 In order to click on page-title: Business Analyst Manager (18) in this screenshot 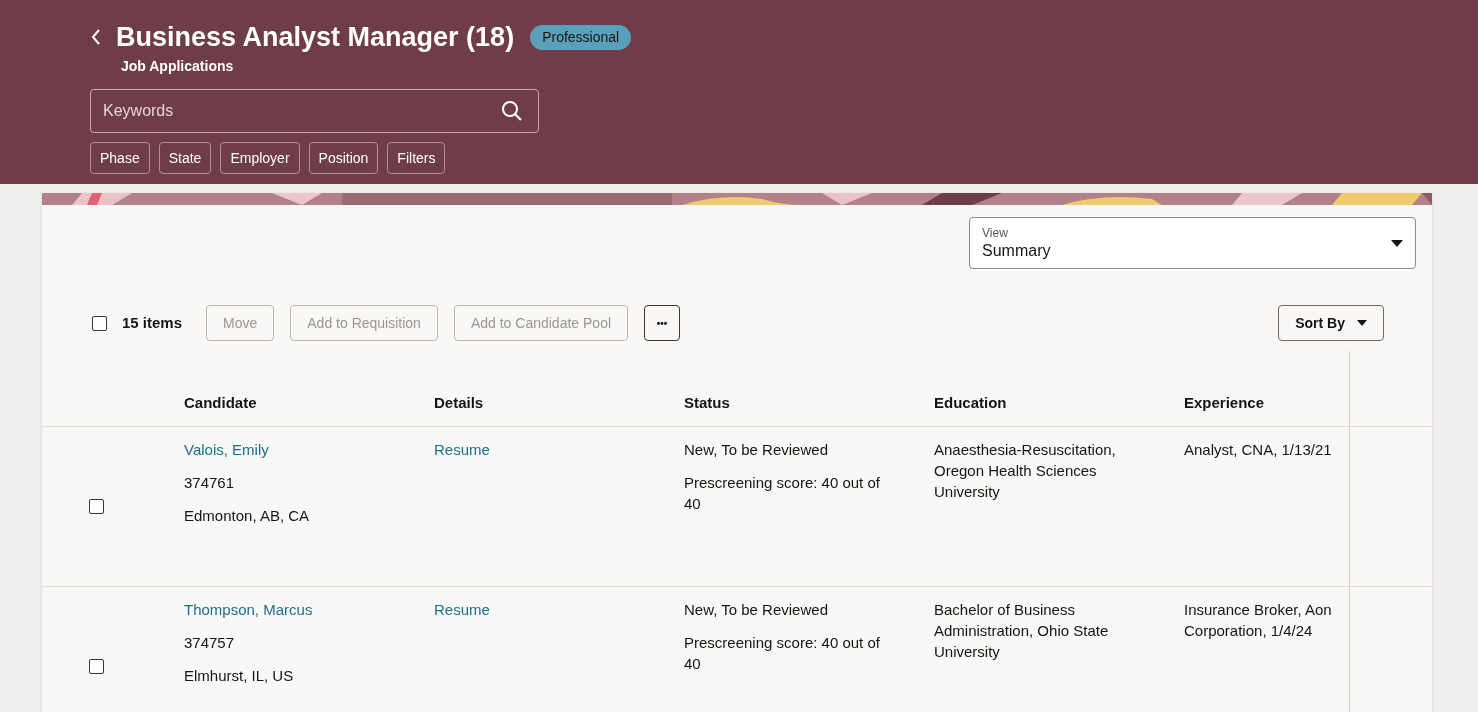, I will do `click(315, 37)`.